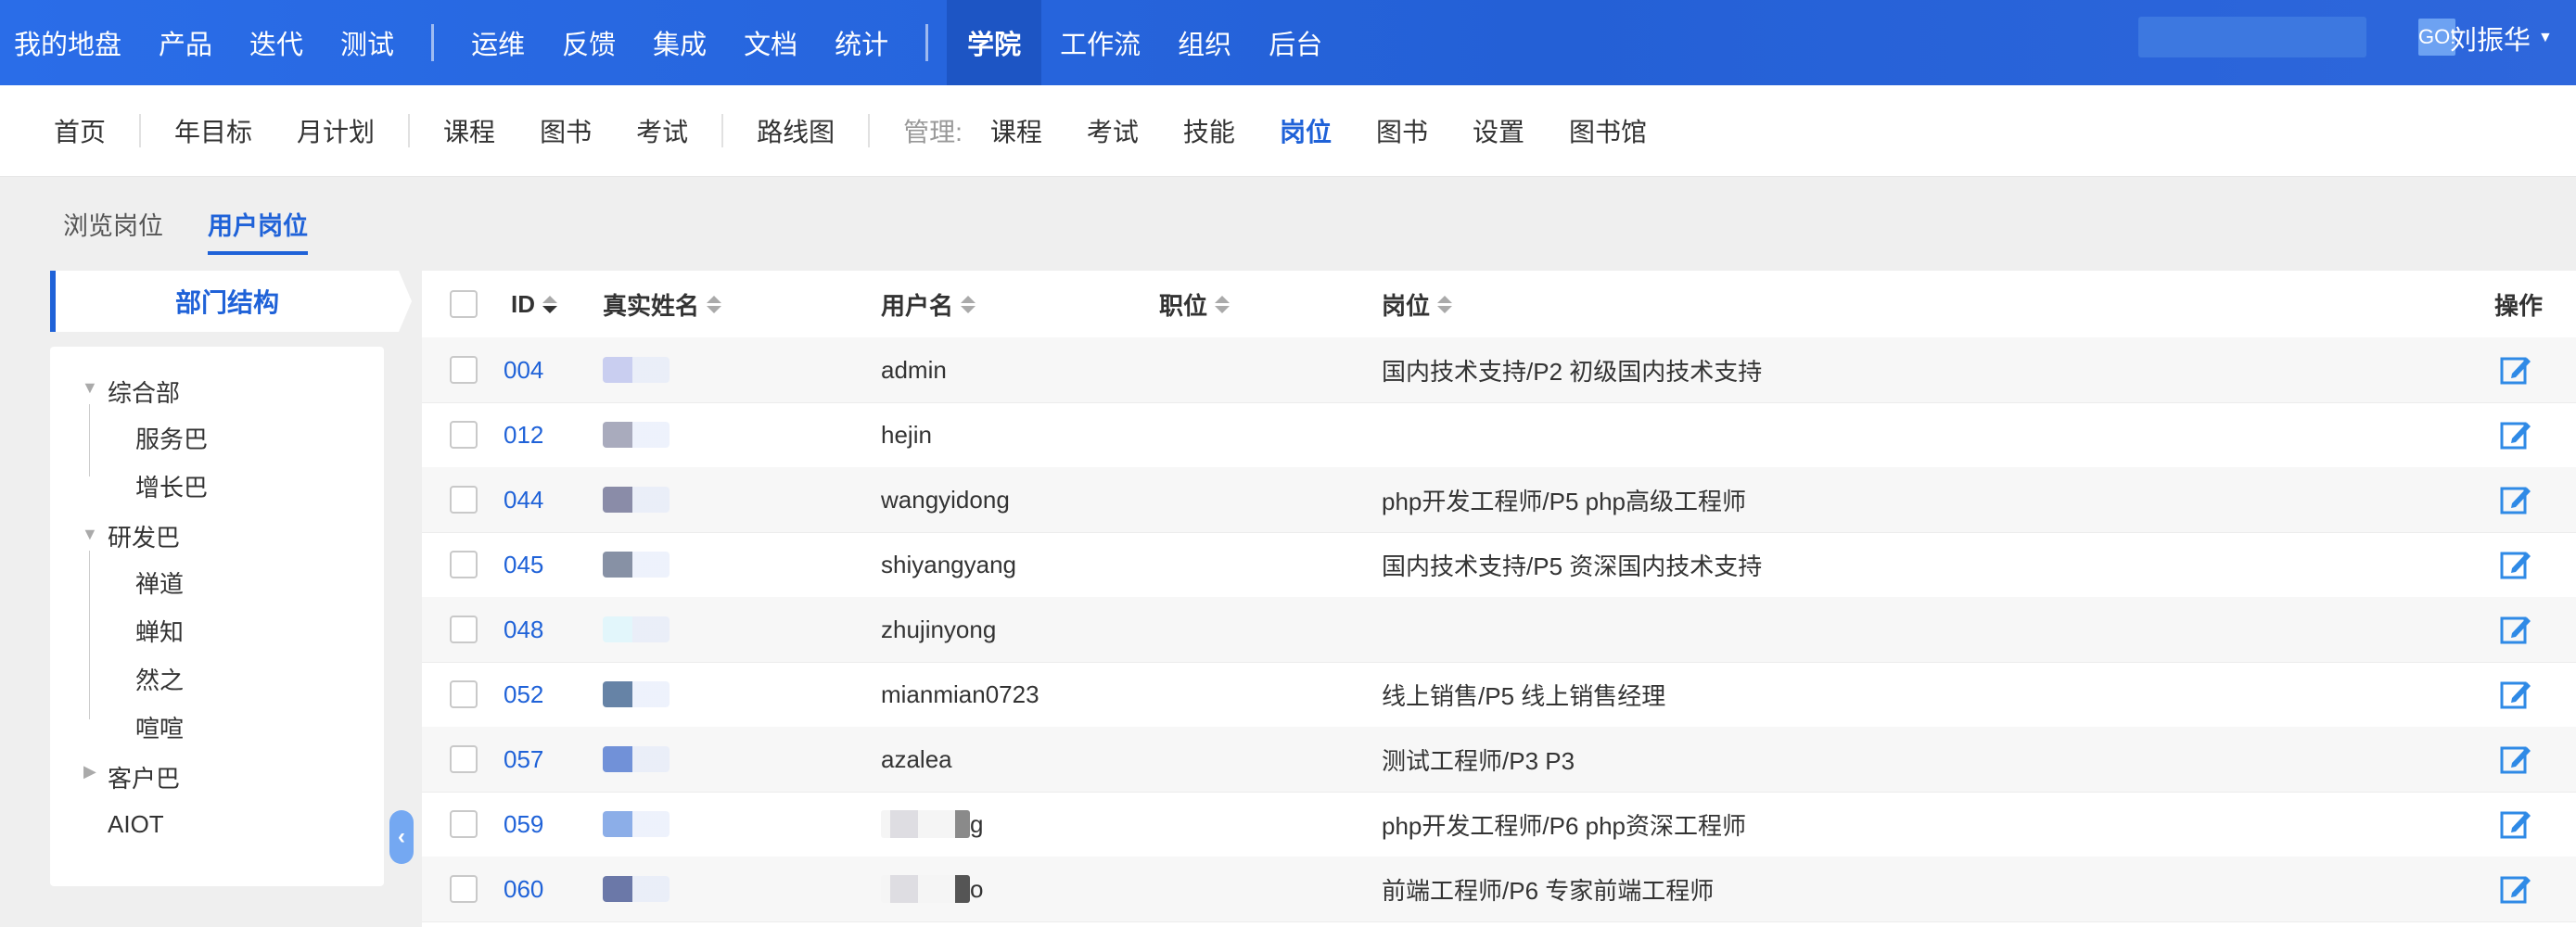 Image resolution: width=2576 pixels, height=927 pixels. What do you see at coordinates (796, 130) in the screenshot?
I see `subnav-roadmap: 路线图` at bounding box center [796, 130].